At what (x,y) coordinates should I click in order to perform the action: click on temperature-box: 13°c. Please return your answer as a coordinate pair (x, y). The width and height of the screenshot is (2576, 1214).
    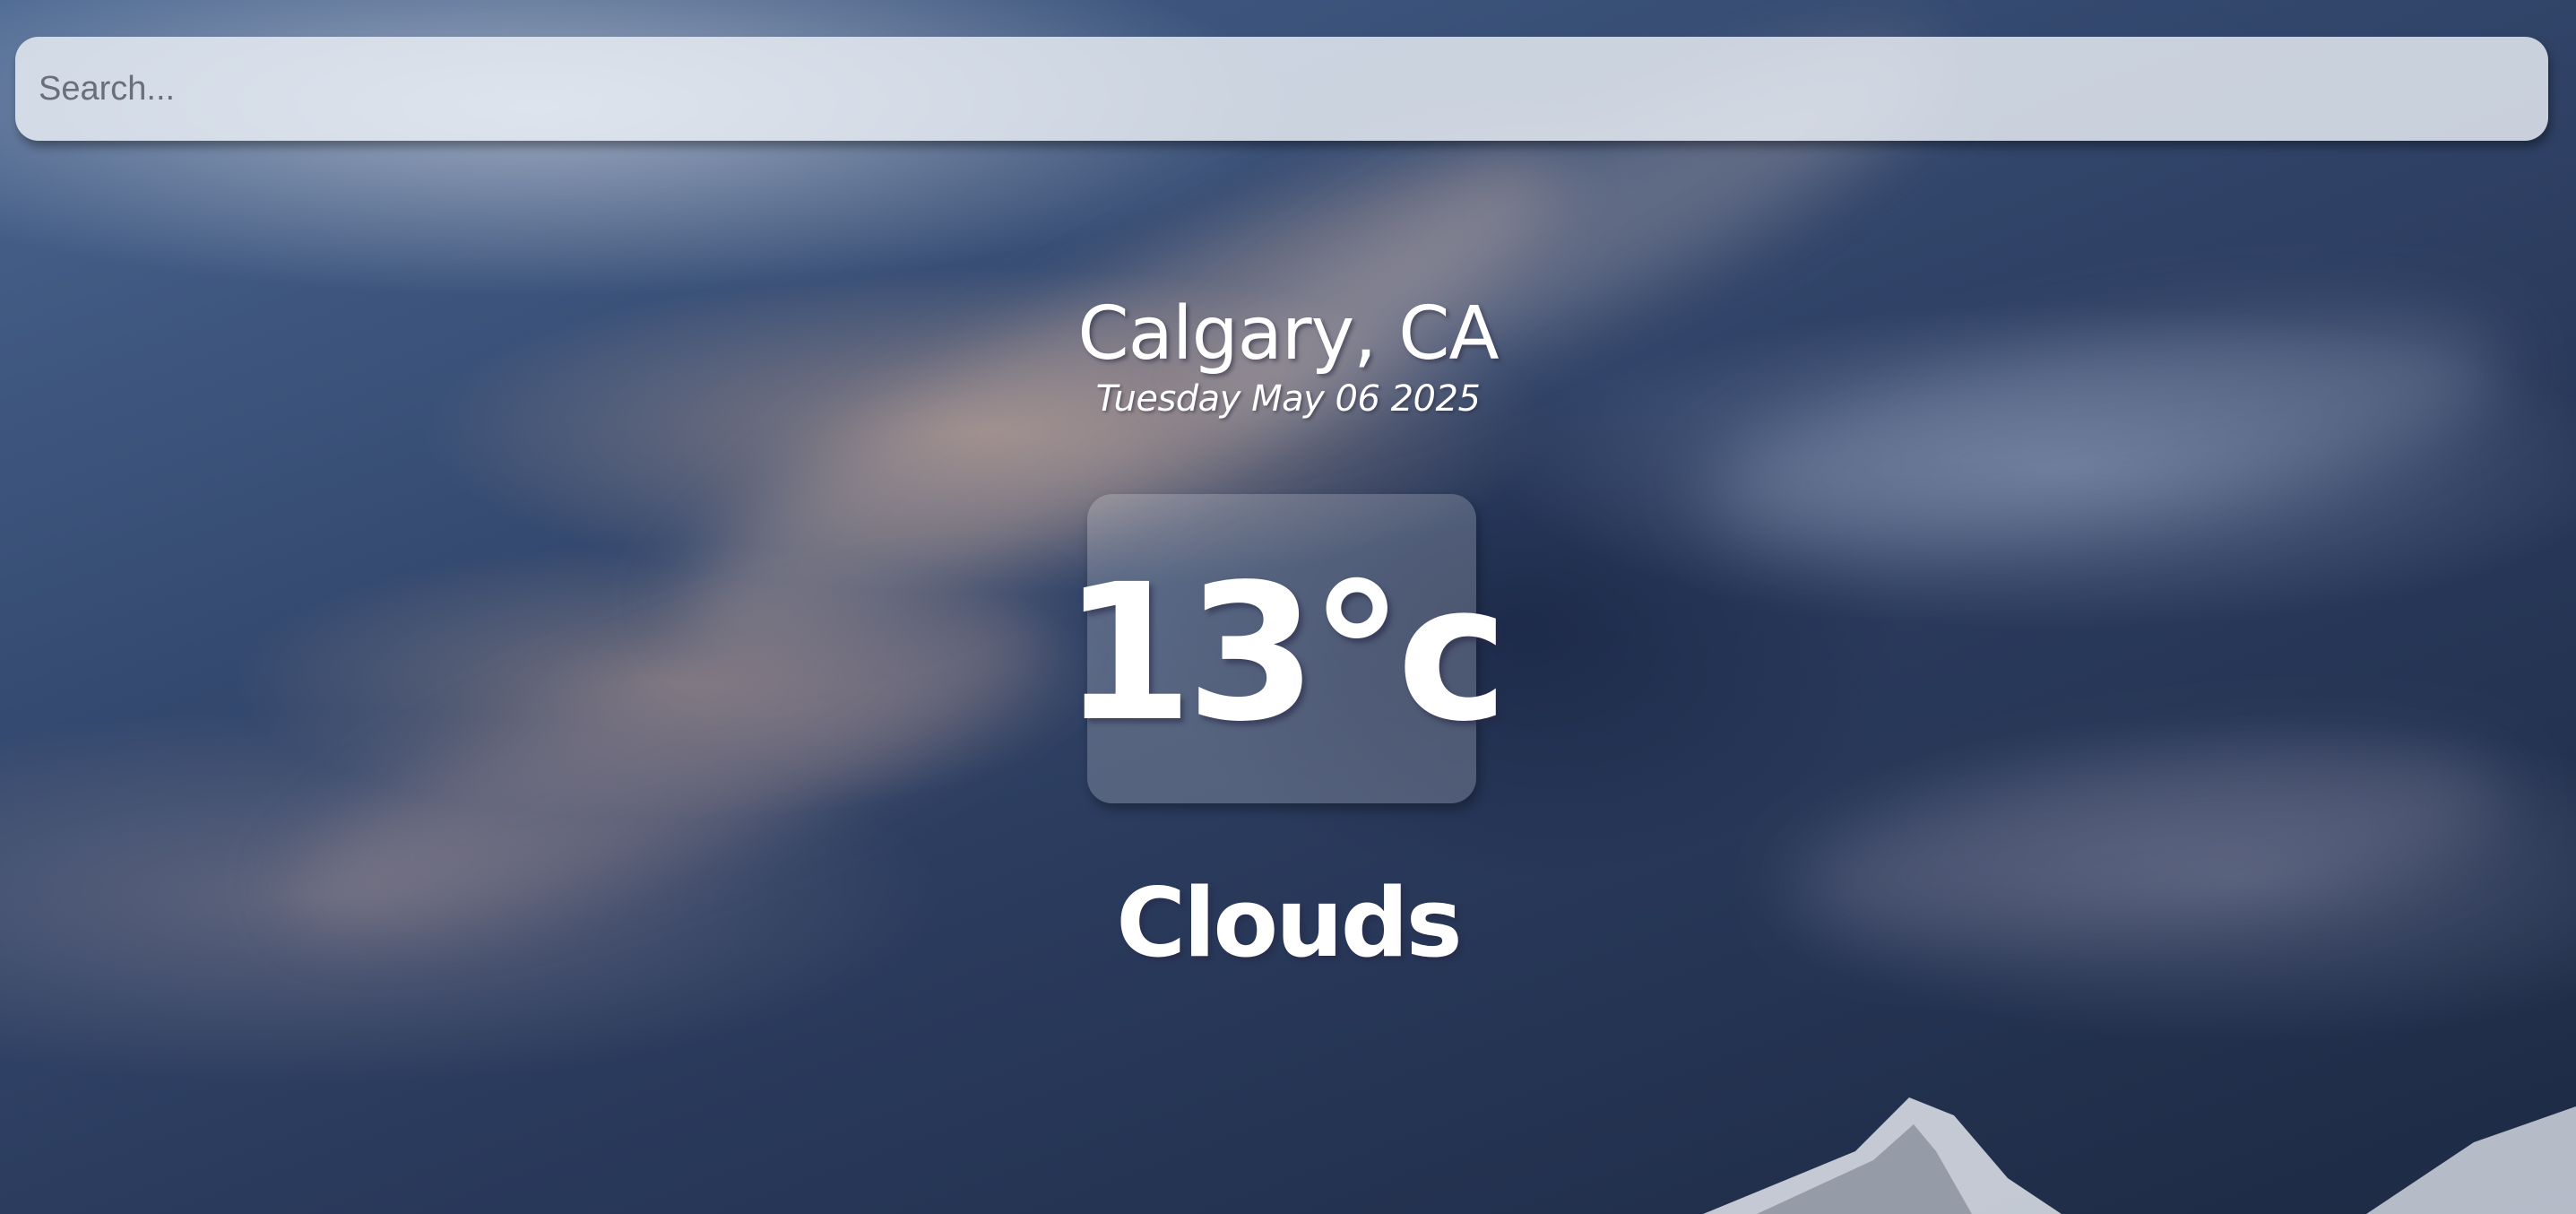
    Looking at the image, I should click on (1285, 648).